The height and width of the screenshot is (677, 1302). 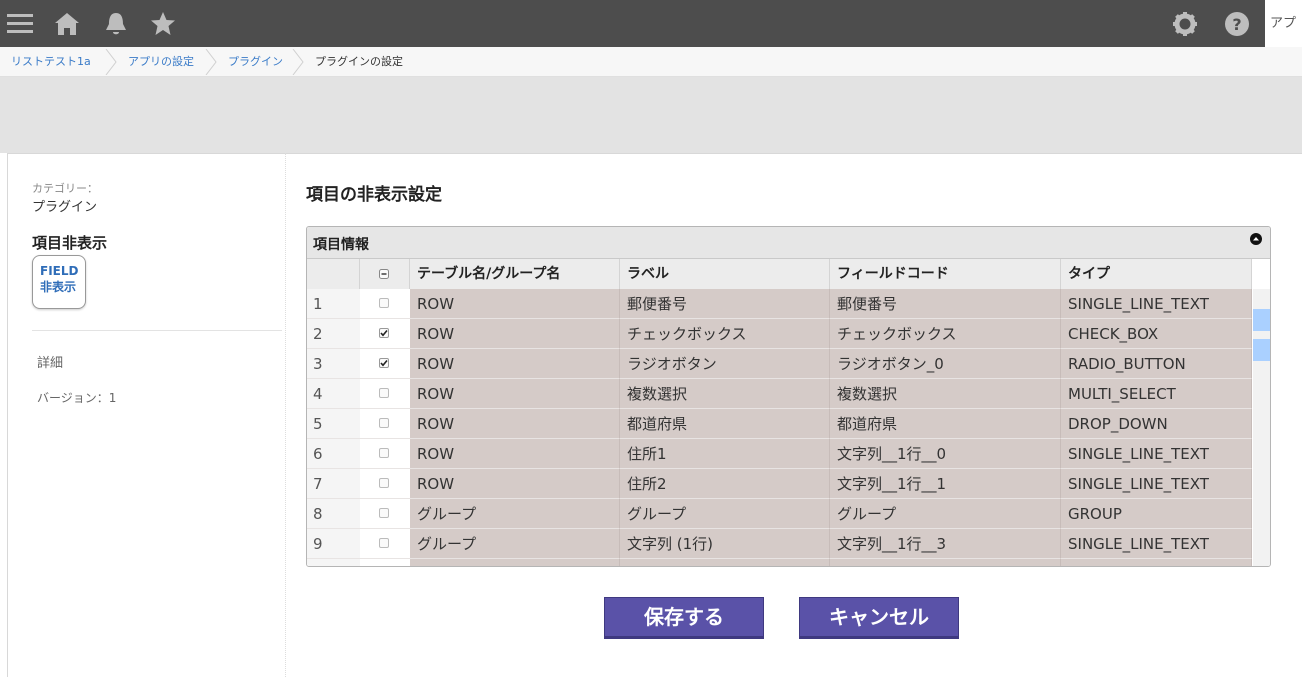 I want to click on code-cell: 文字列__1行__3, so click(x=945, y=544).